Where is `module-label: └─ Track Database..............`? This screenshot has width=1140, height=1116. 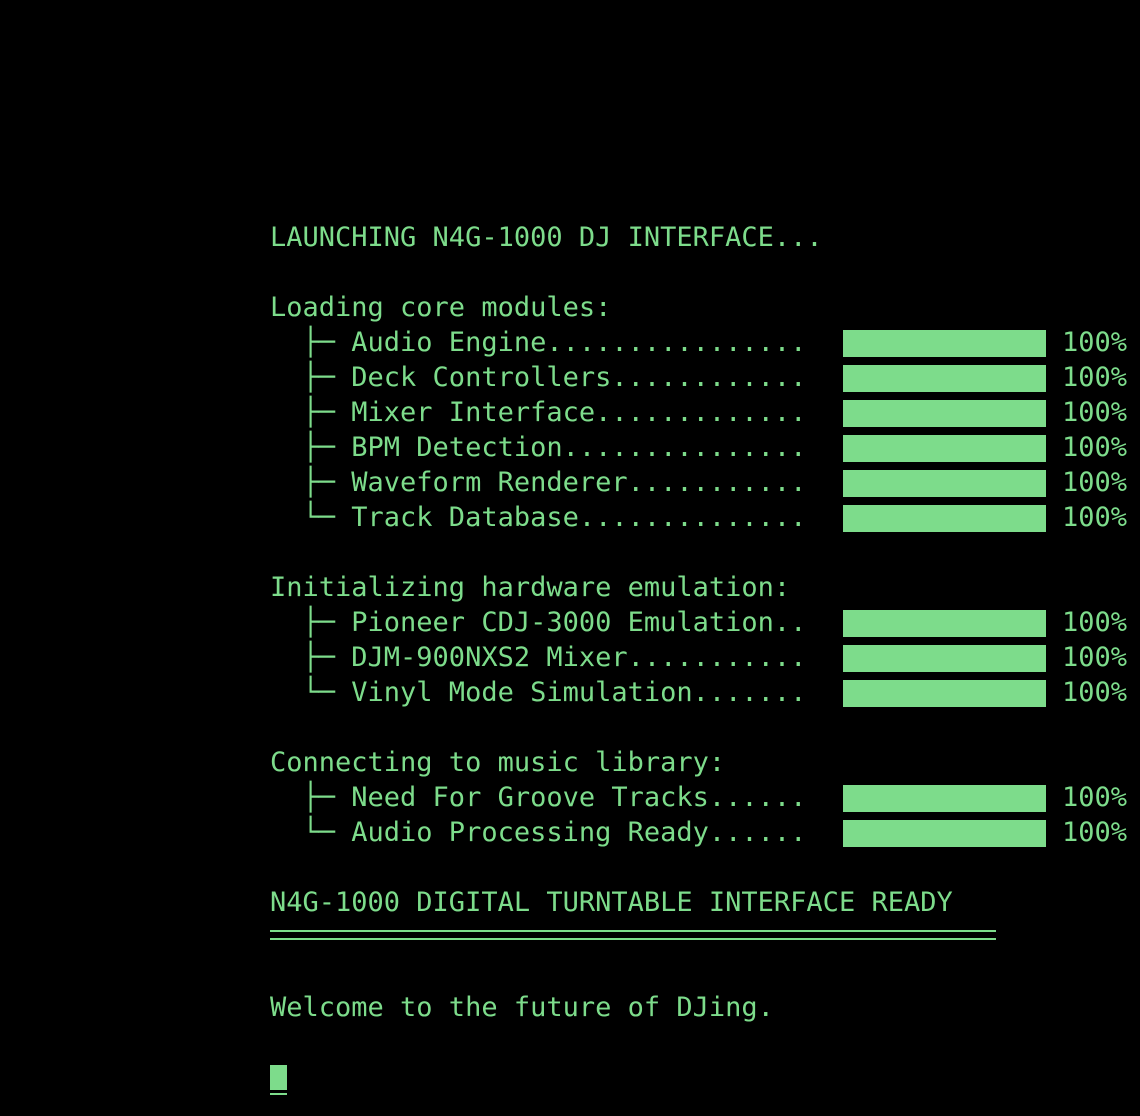 module-label: └─ Track Database.............. is located at coordinates (538, 517).